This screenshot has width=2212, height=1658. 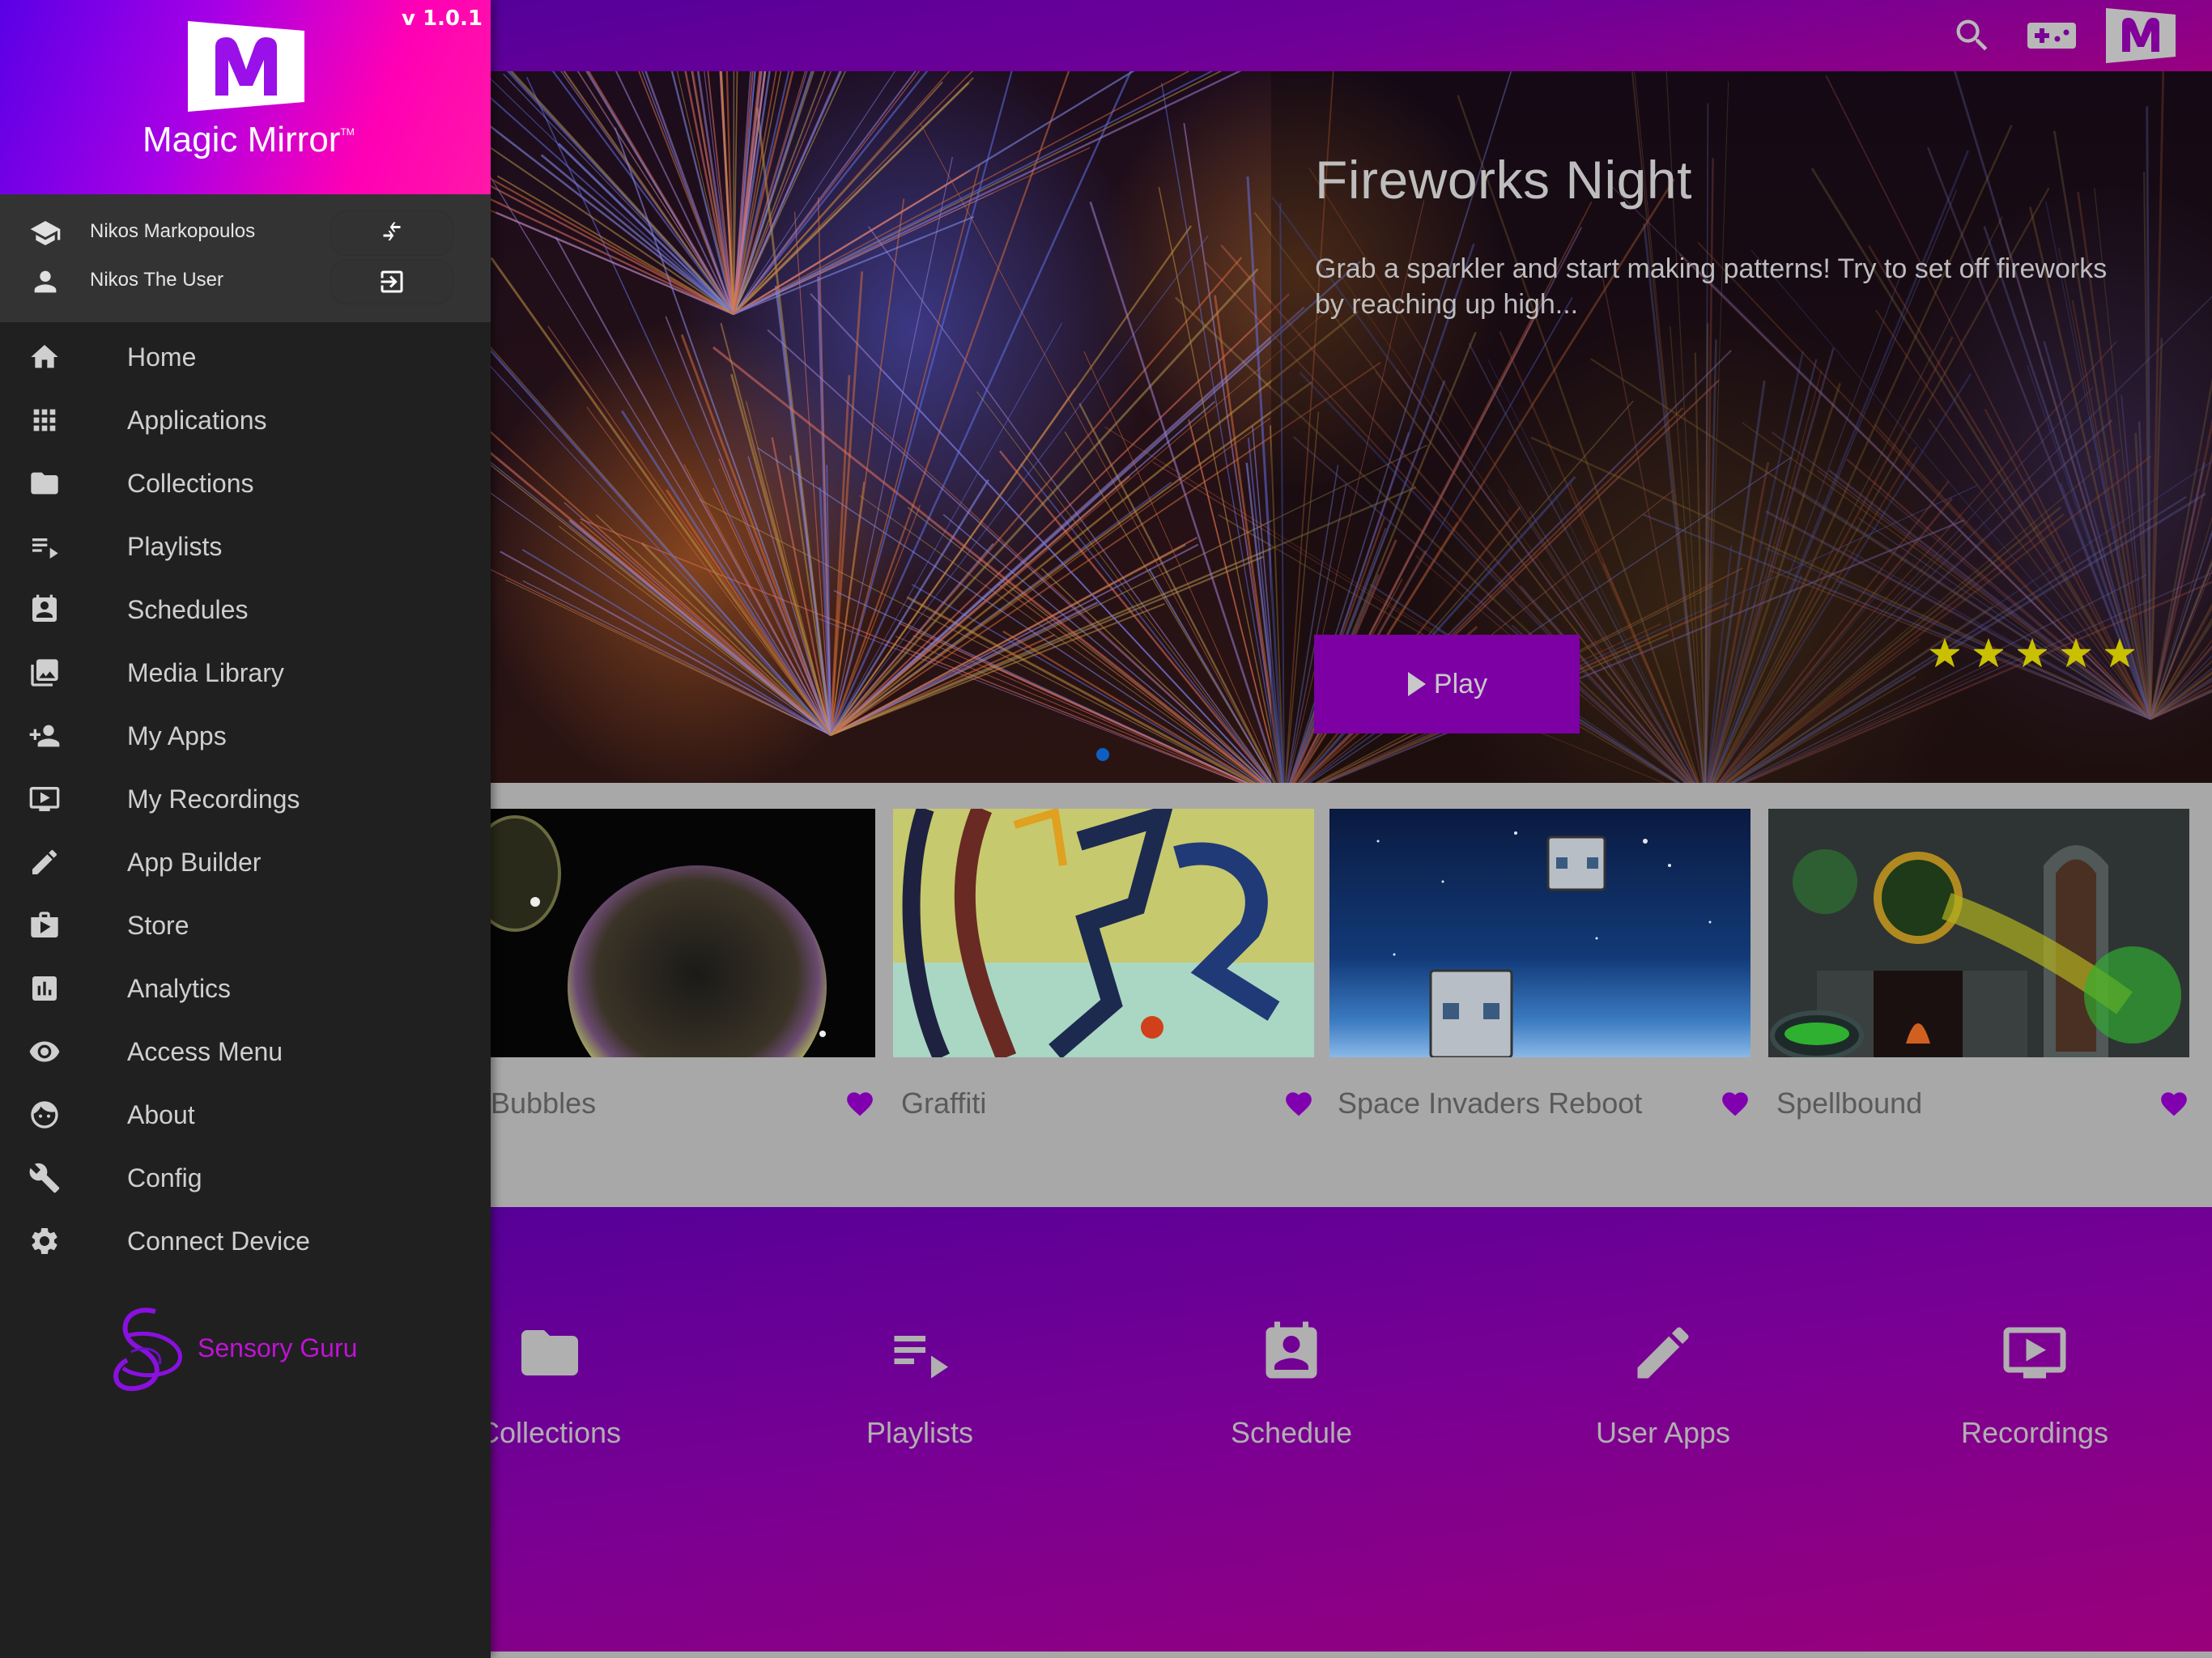 I want to click on sidebar-item-my-recordings: My Recordings, so click(x=246, y=799).